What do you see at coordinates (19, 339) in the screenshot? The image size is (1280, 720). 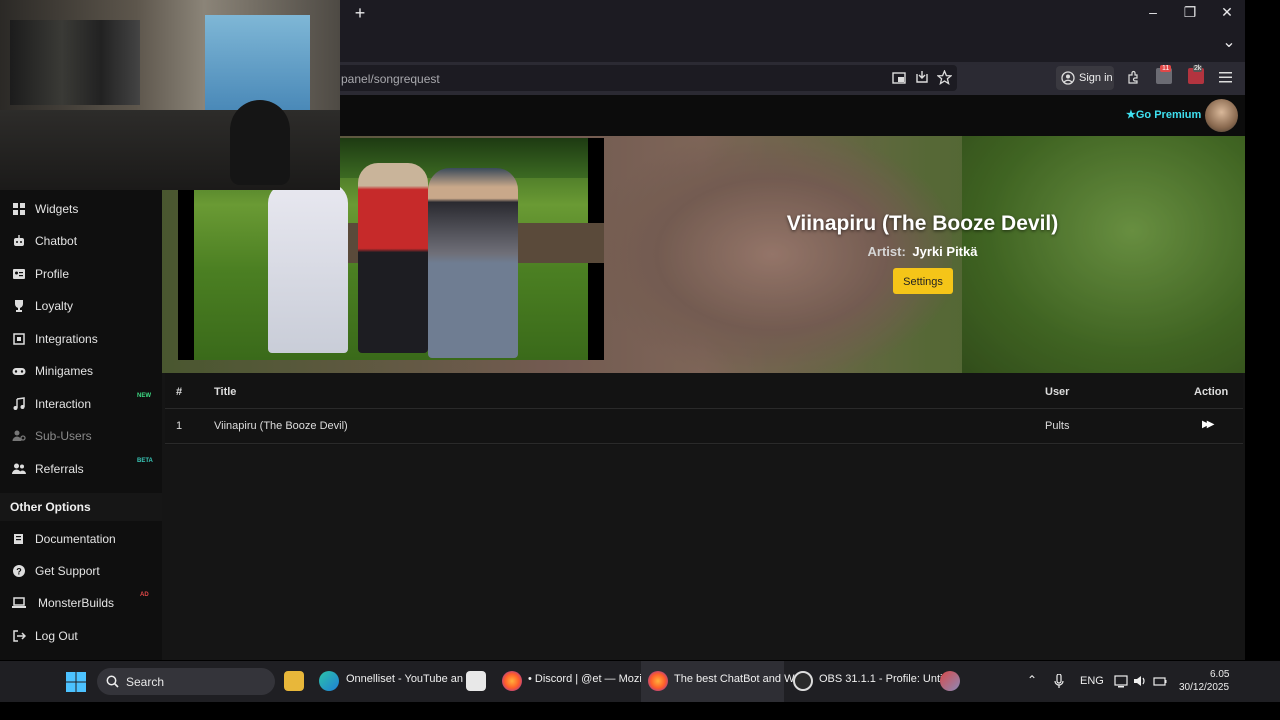 I see `plug-icon` at bounding box center [19, 339].